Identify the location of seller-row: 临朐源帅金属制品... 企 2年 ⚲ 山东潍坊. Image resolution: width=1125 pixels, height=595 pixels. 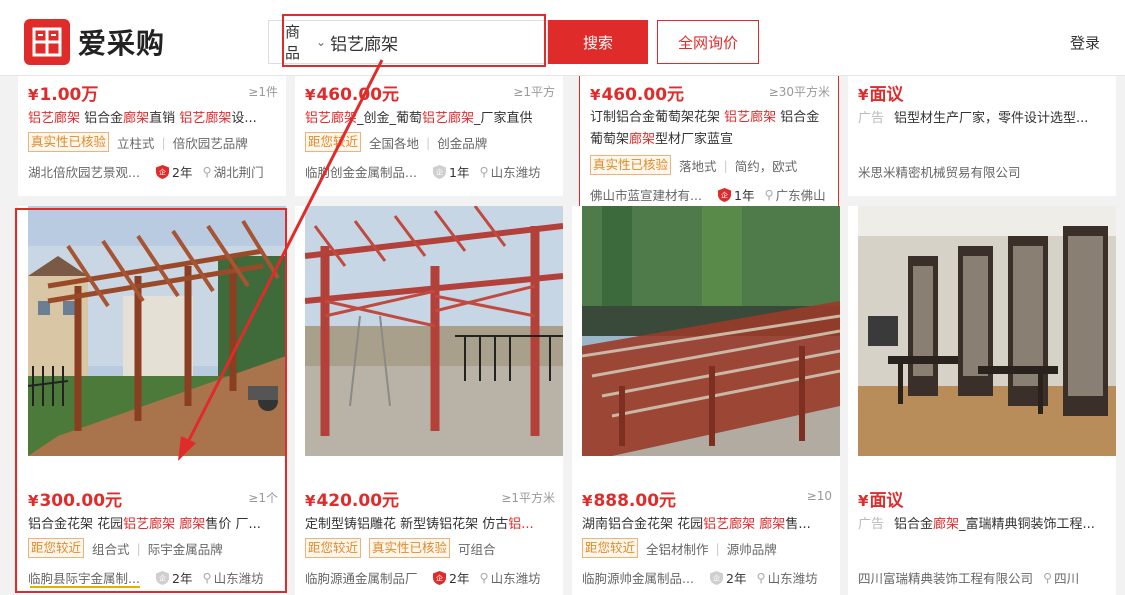
(708, 577).